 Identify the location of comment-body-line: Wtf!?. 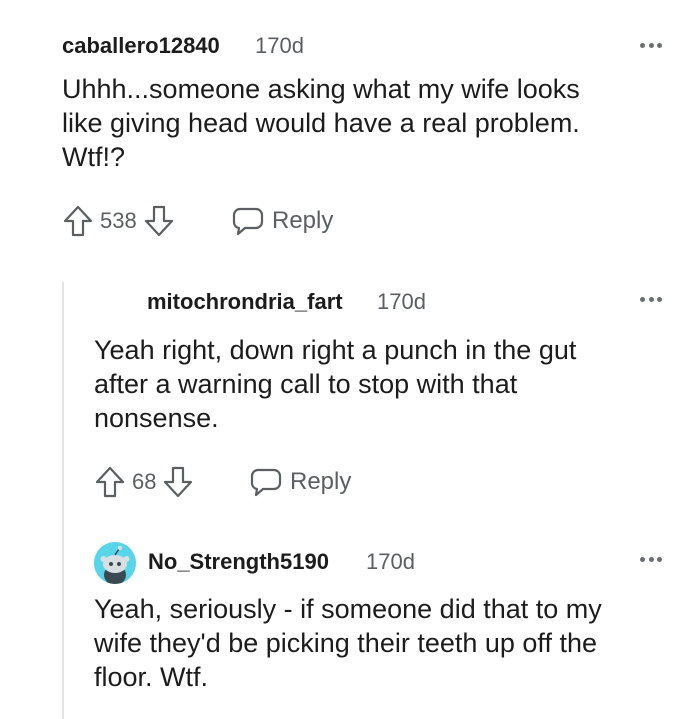
(94, 157).